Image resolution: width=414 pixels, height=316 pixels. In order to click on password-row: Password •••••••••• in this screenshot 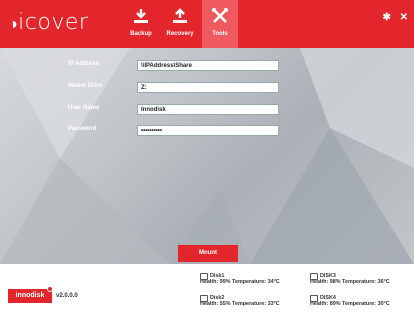, I will do `click(207, 131)`.